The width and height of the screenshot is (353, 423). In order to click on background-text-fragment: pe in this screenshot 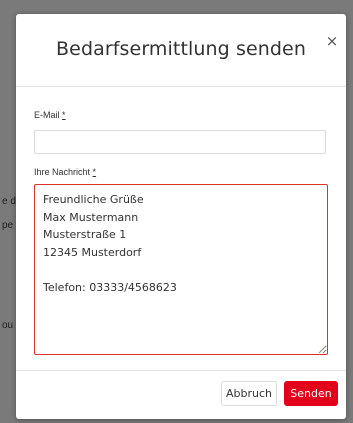, I will do `click(8, 225)`.